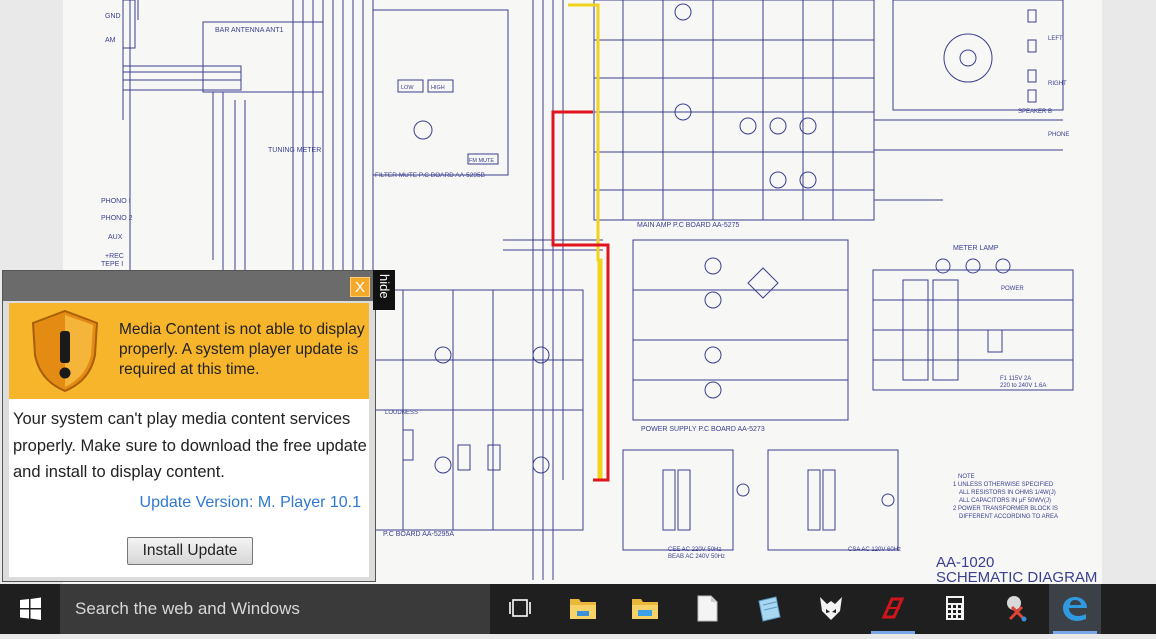 This screenshot has height=639, width=1156. What do you see at coordinates (401, 413) in the screenshot?
I see `loudness-label: LOUDNESS` at bounding box center [401, 413].